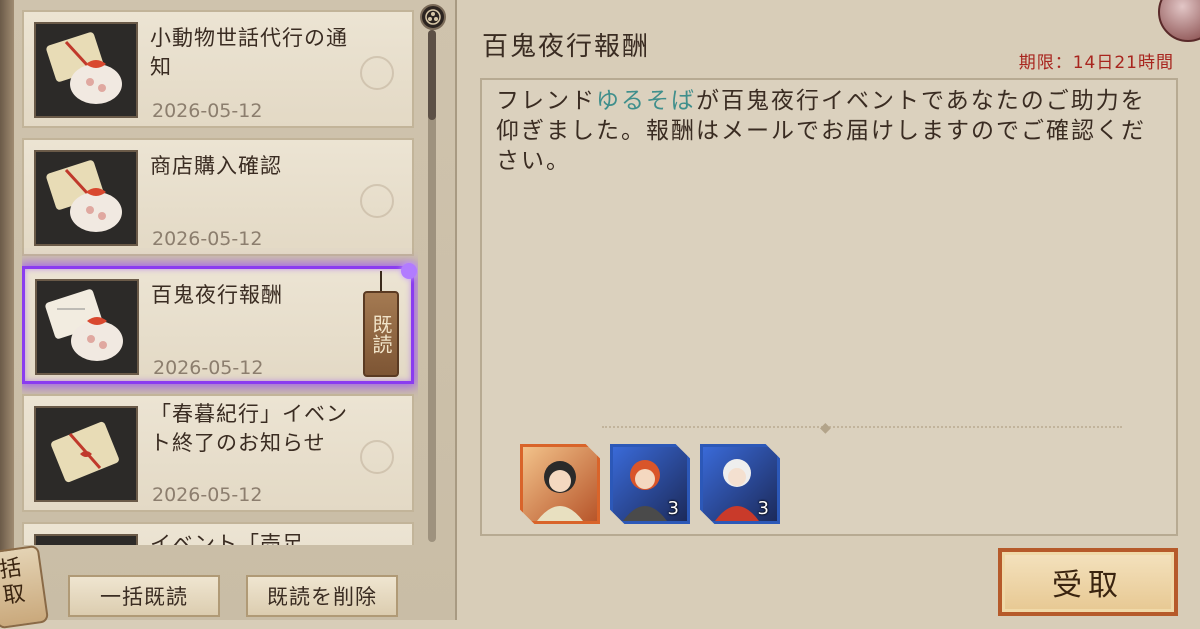 This screenshot has height=629, width=1200. What do you see at coordinates (432, 286) in the screenshot?
I see `scrollbar` at bounding box center [432, 286].